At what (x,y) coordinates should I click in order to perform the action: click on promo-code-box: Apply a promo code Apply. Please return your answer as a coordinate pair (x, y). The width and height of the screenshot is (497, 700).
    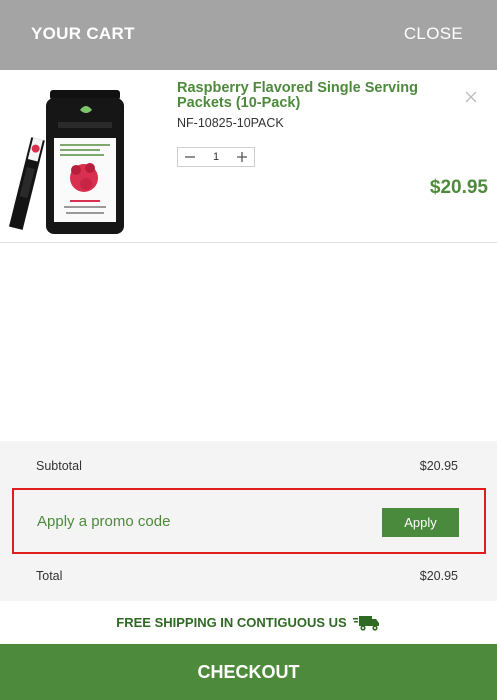
    Looking at the image, I should click on (249, 521).